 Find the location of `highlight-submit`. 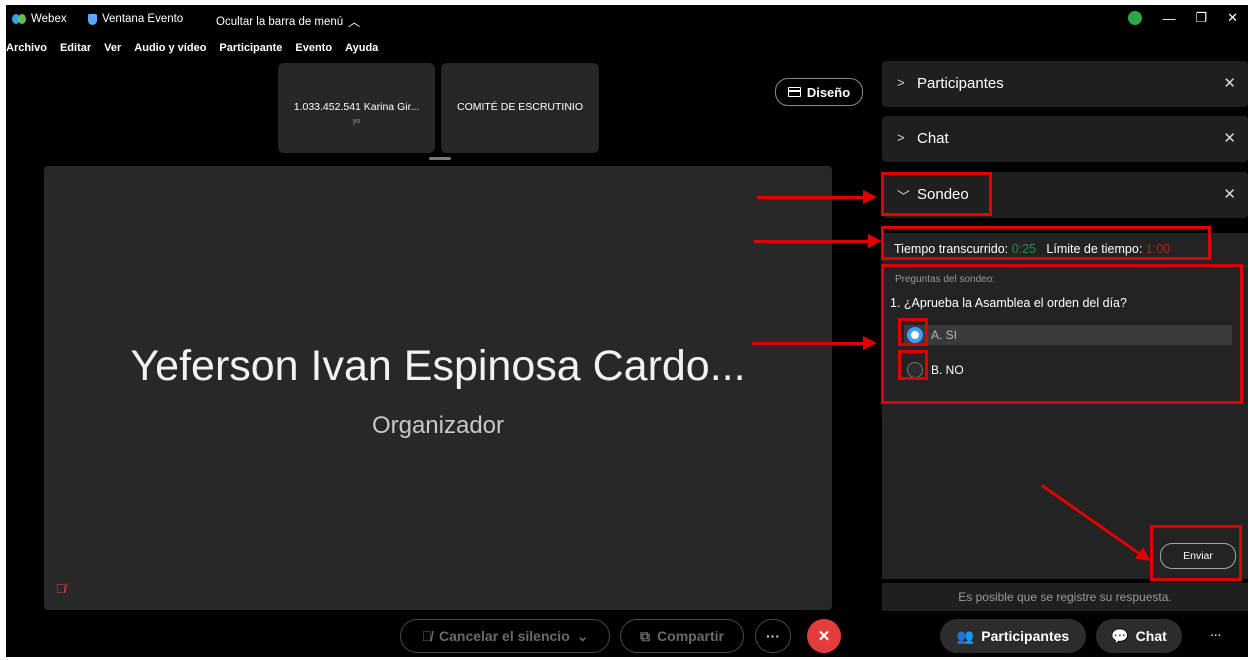

highlight-submit is located at coordinates (1196, 553).